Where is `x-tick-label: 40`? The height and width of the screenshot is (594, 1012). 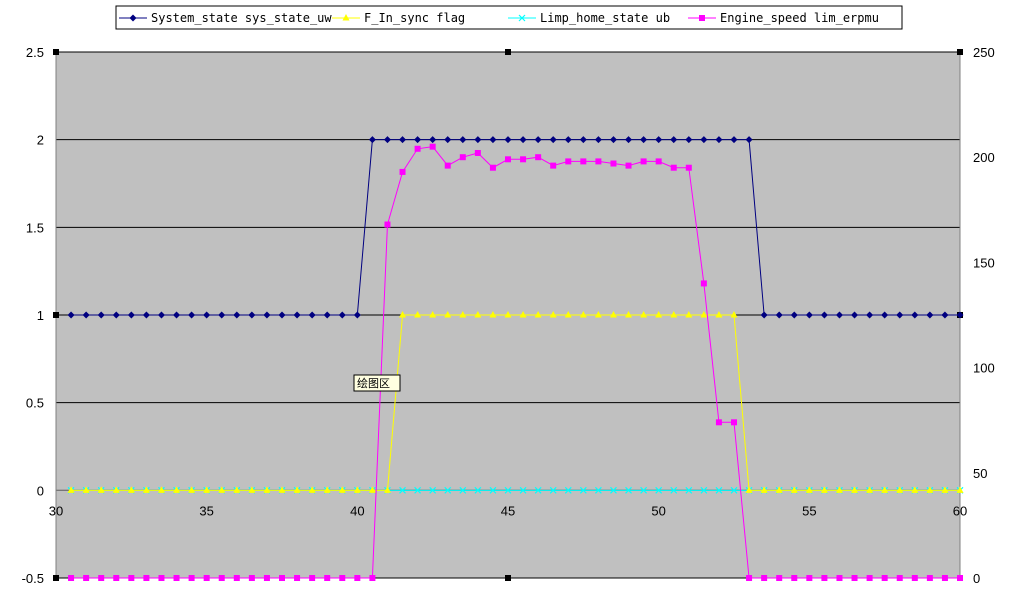 x-tick-label: 40 is located at coordinates (357, 510).